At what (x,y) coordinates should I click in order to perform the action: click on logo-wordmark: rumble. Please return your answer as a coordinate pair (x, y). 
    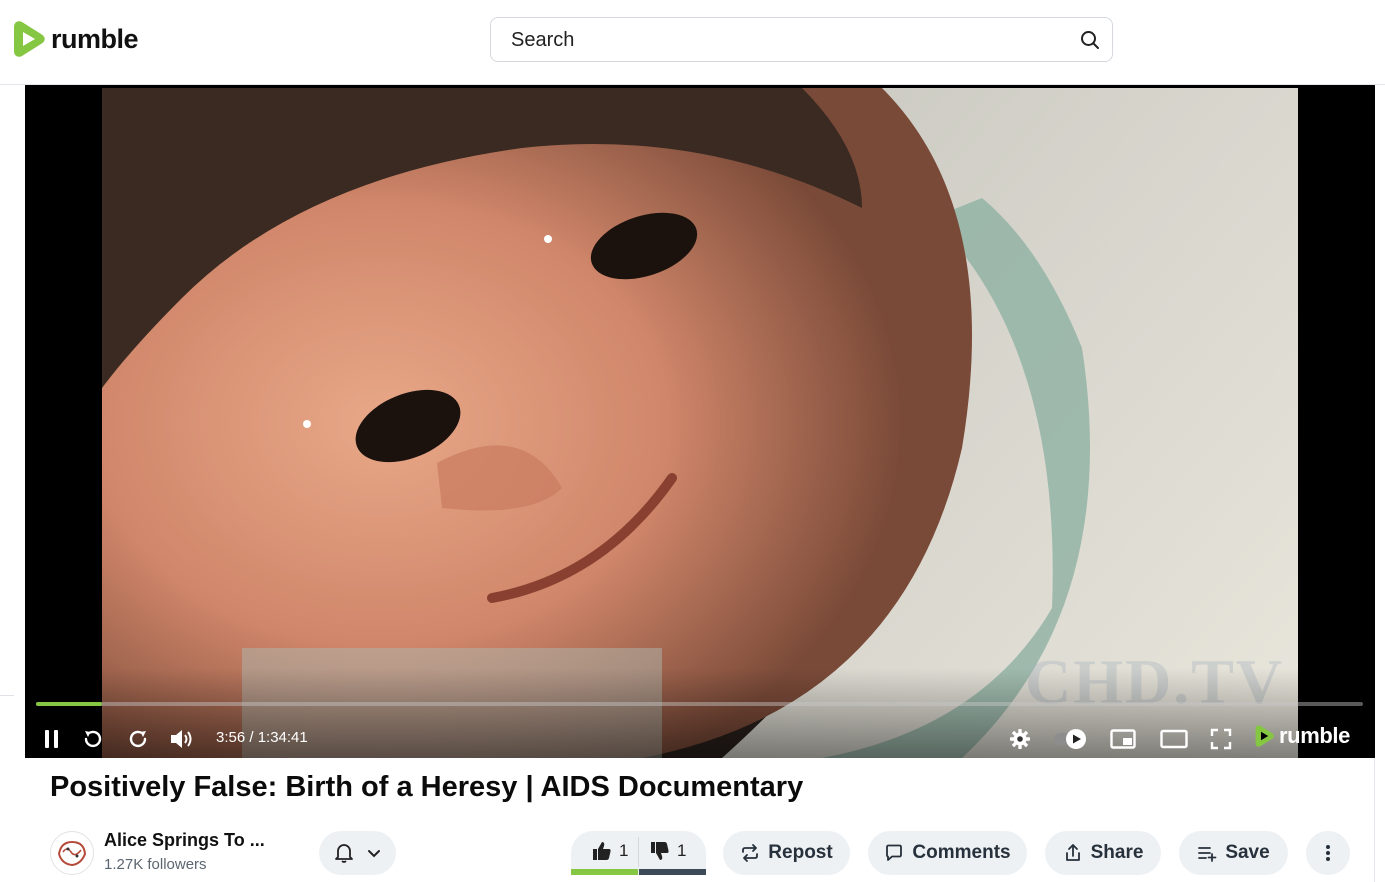
    Looking at the image, I should click on (95, 39).